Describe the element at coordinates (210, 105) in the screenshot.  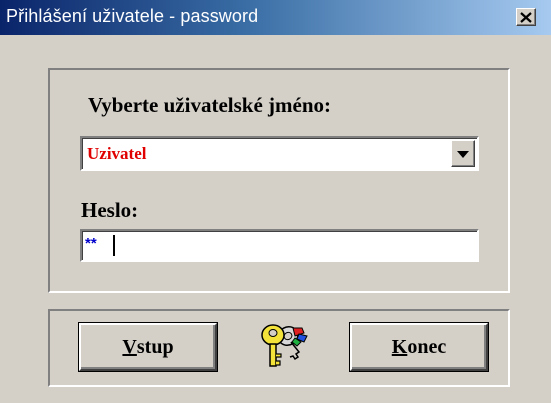
I see `username-label: Vyberte uživatelské jméno:` at that location.